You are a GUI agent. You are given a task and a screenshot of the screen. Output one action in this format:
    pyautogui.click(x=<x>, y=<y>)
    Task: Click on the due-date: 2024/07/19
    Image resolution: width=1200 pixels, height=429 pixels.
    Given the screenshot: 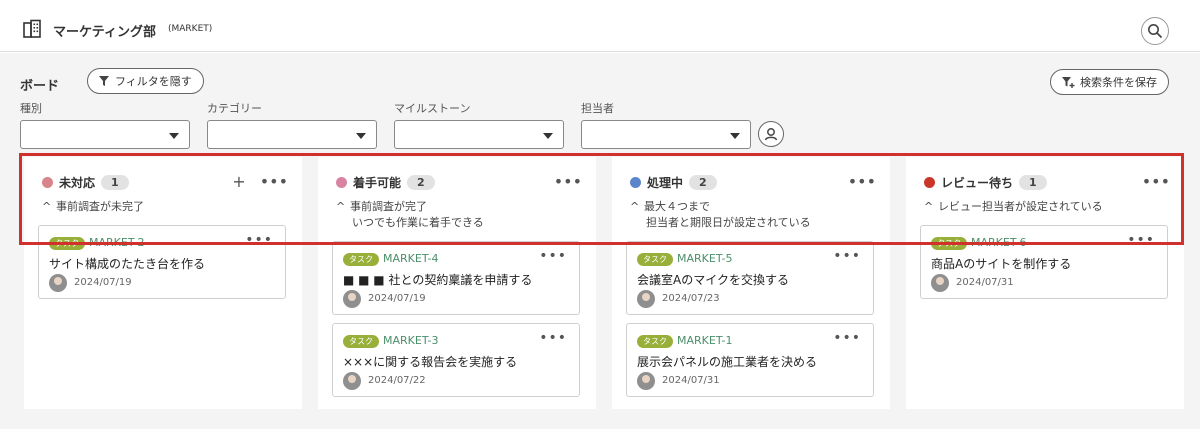 What is the action you would take?
    pyautogui.click(x=103, y=282)
    